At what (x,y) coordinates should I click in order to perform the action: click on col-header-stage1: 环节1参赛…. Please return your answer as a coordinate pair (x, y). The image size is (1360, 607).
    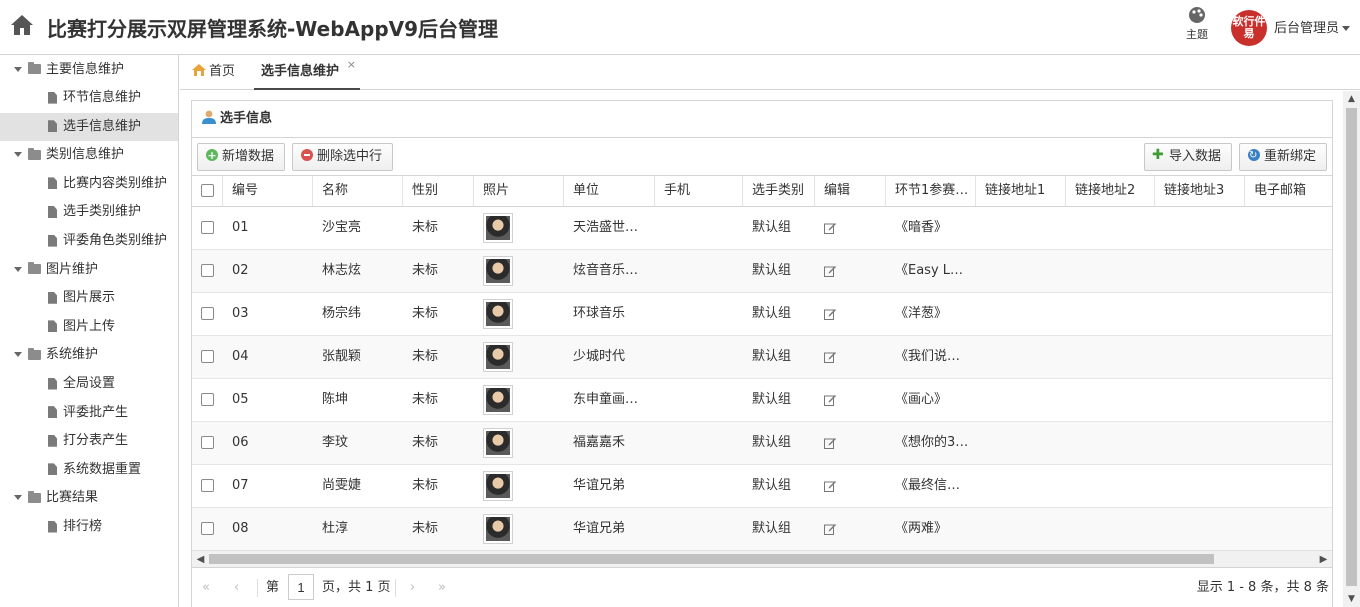
    Looking at the image, I should click on (931, 191).